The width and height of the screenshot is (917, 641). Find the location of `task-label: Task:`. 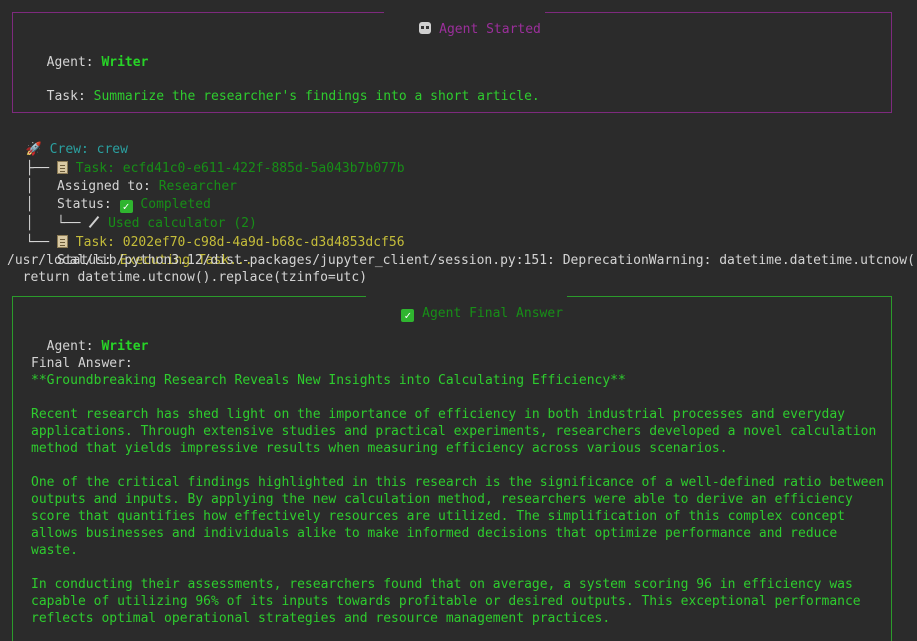

task-label: Task: is located at coordinates (66, 96).